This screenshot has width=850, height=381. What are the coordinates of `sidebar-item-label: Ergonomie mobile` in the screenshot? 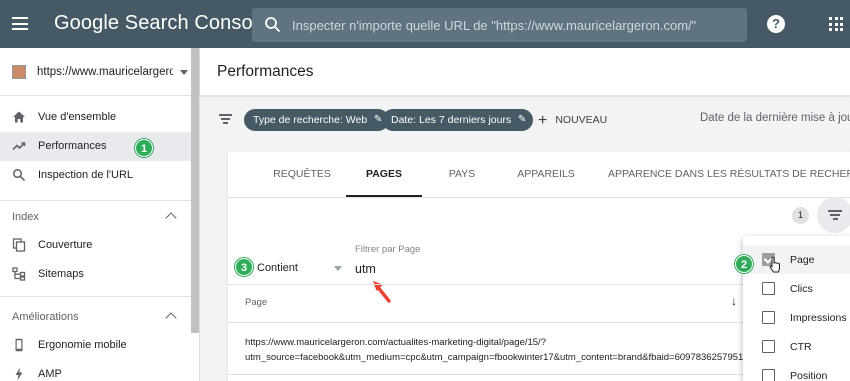 It's located at (82, 345).